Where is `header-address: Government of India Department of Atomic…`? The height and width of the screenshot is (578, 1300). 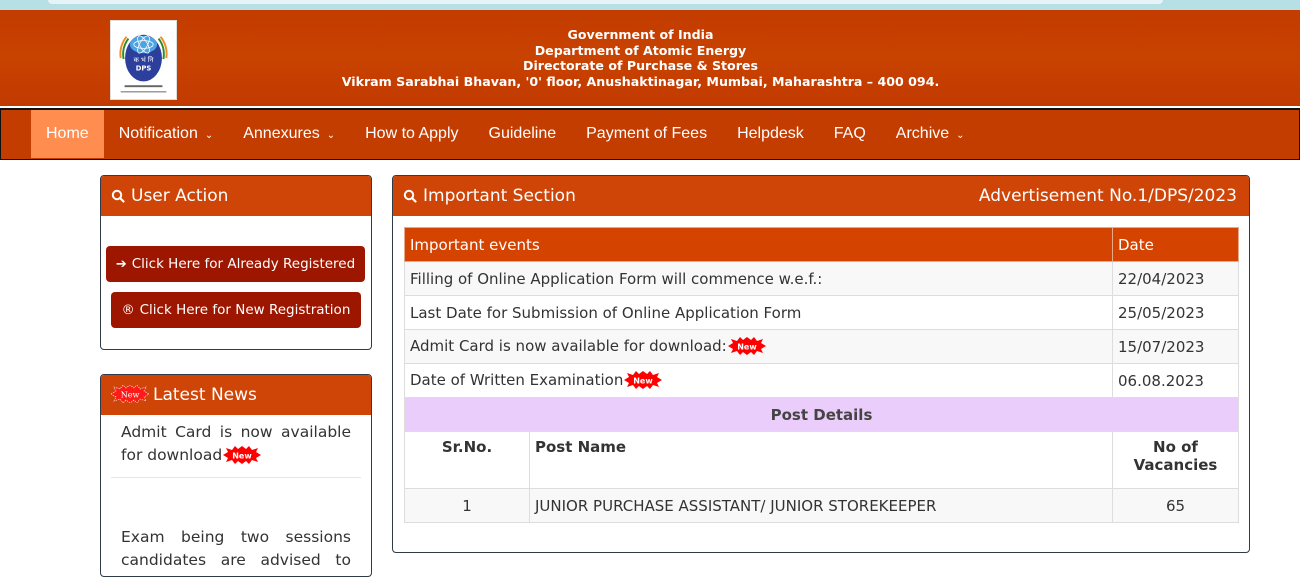
header-address: Government of India Department of Atomic… is located at coordinates (640, 58).